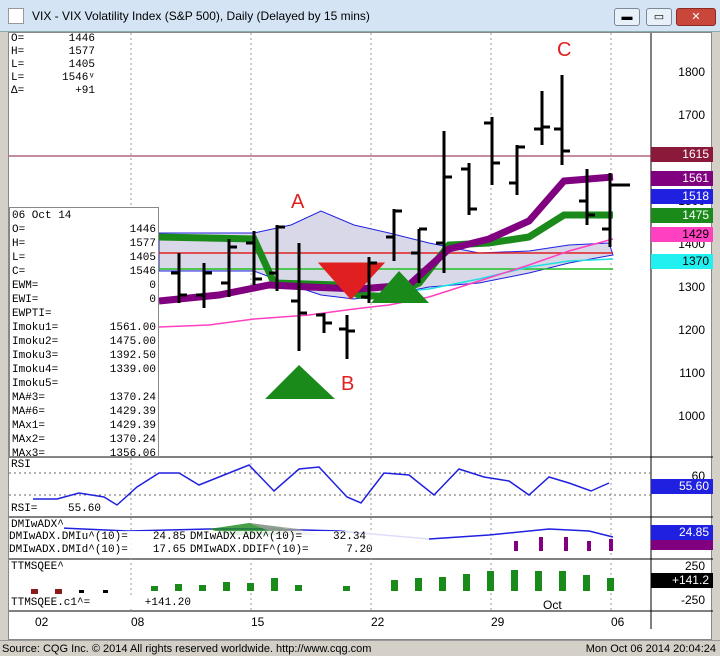 The height and width of the screenshot is (656, 720). I want to click on rsi-value-row: RSI= 55.60, so click(56, 509).